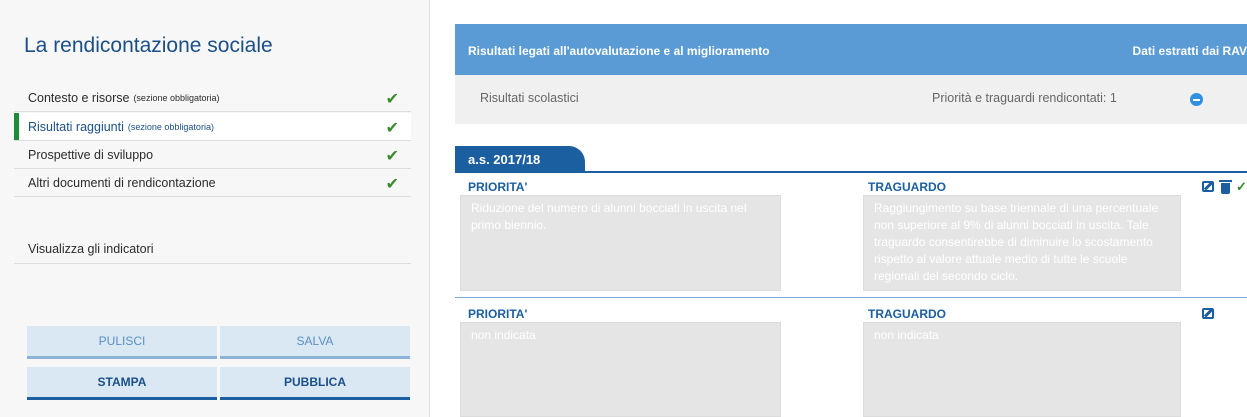 This screenshot has width=1247, height=417. Describe the element at coordinates (122, 342) in the screenshot. I see `clear-button: PULISCI` at that location.